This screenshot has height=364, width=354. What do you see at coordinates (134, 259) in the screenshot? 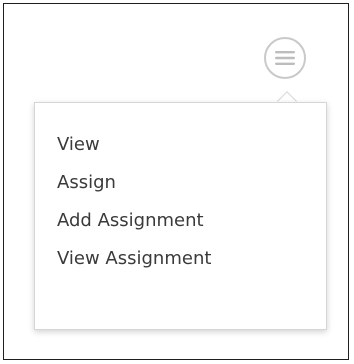
I see `menu-item-view-assignment: View Assignment` at bounding box center [134, 259].